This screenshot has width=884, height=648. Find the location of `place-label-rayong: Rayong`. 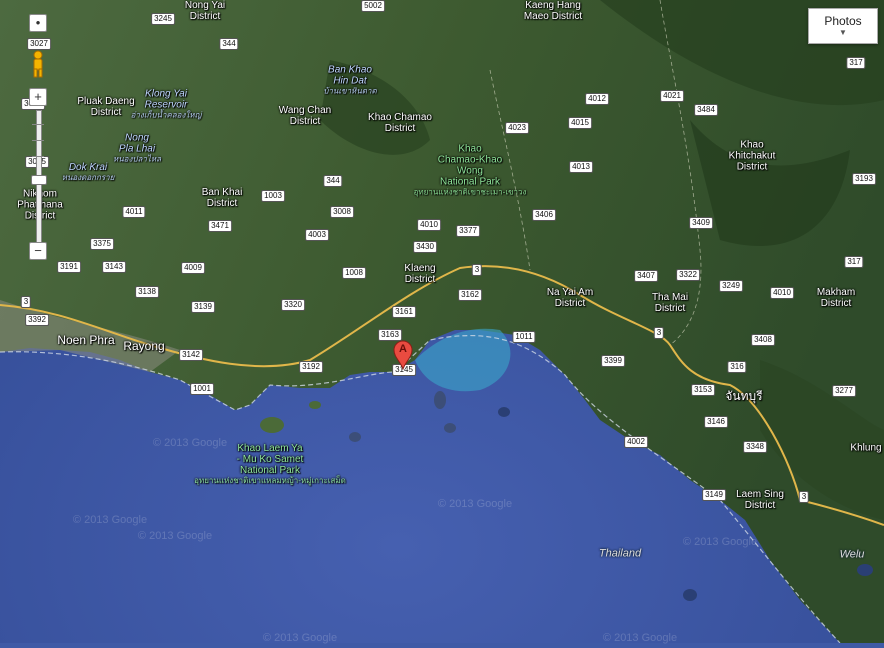

place-label-rayong: Rayong is located at coordinates (143, 346).